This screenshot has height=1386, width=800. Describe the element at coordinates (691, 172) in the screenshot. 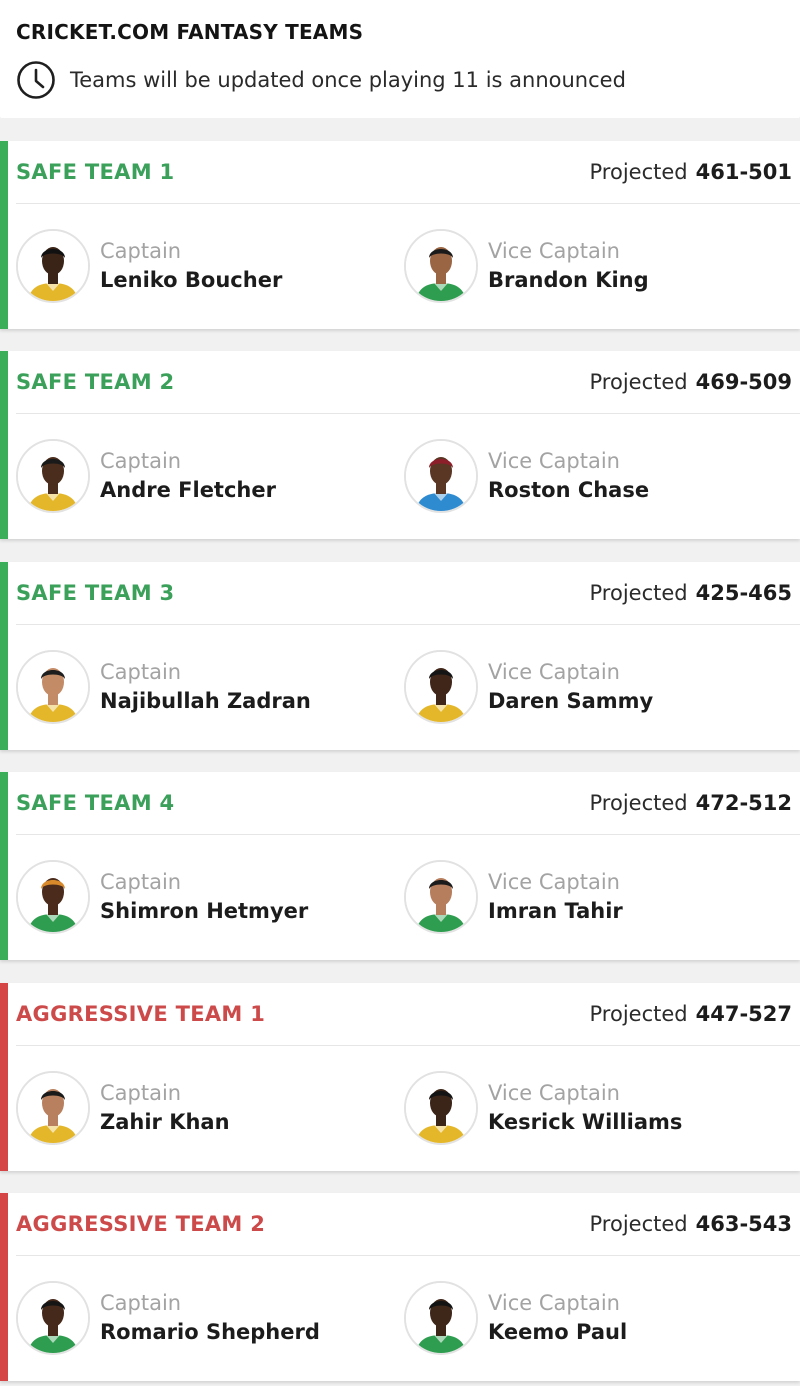

I see `projected-score: Projected 461-501` at that location.